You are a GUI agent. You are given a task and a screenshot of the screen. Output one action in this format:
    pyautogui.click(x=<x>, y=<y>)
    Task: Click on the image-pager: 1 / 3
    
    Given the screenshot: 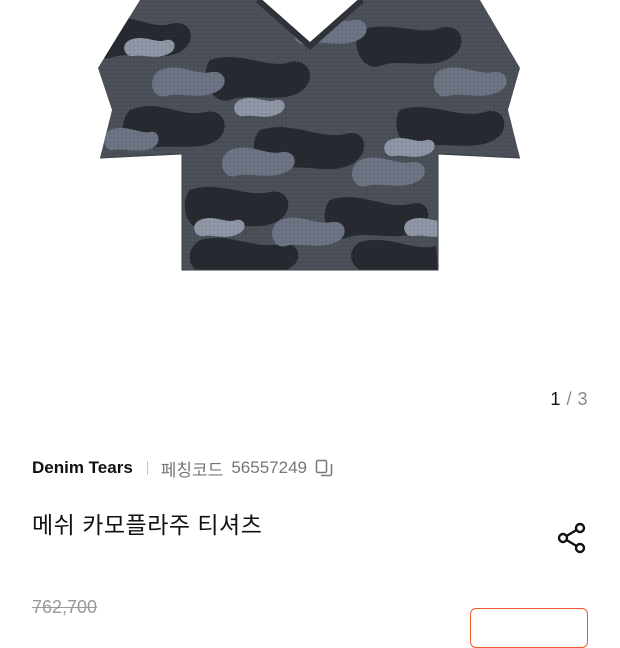 What is the action you would take?
    pyautogui.click(x=569, y=399)
    